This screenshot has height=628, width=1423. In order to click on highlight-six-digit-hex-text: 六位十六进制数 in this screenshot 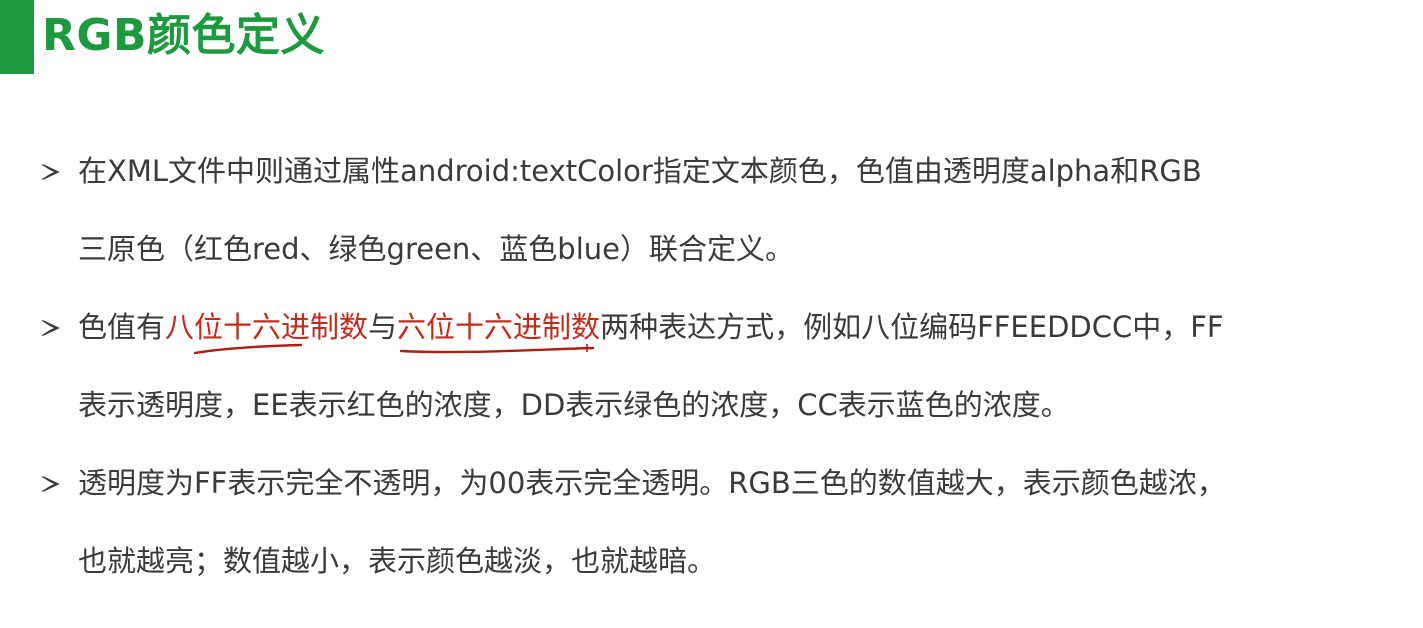, I will do `click(499, 327)`.